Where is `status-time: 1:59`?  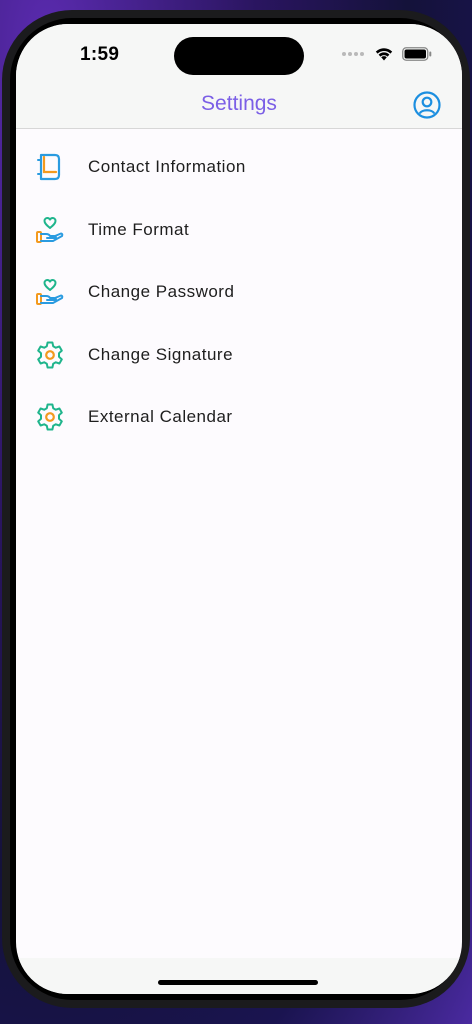 status-time: 1:59 is located at coordinates (100, 54).